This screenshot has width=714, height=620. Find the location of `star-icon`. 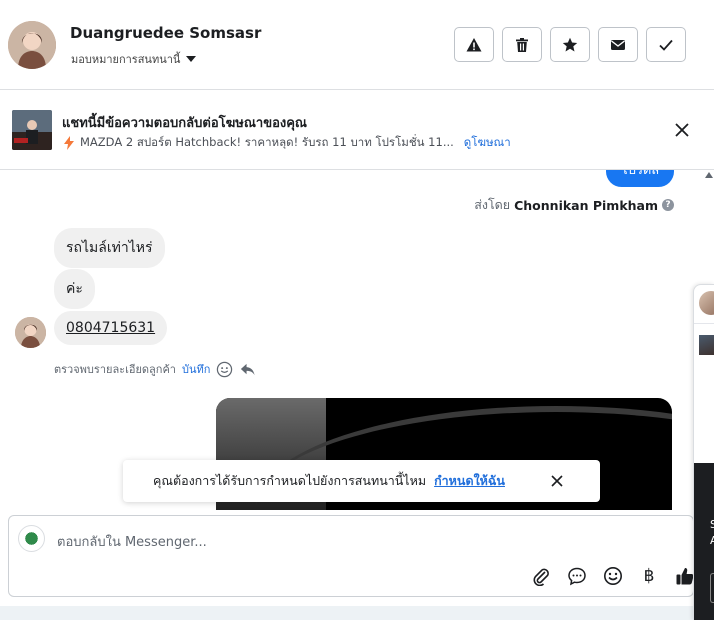

star-icon is located at coordinates (570, 44).